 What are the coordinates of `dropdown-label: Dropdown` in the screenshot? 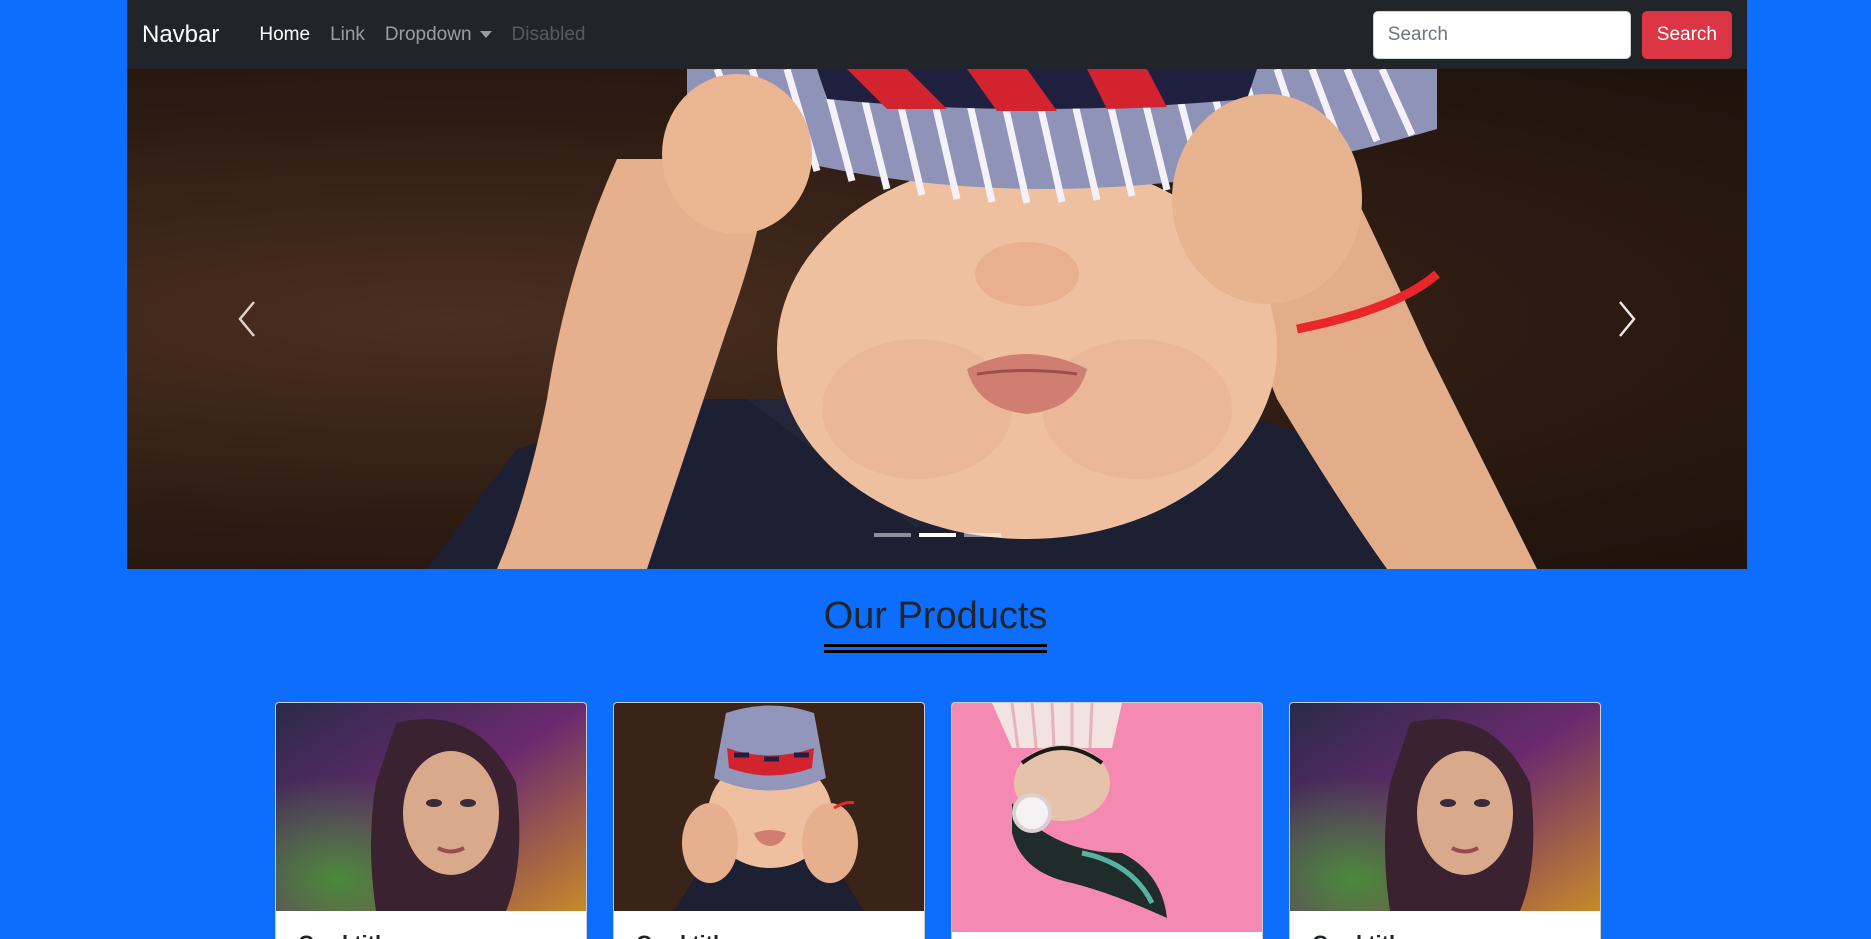 It's located at (428, 34).